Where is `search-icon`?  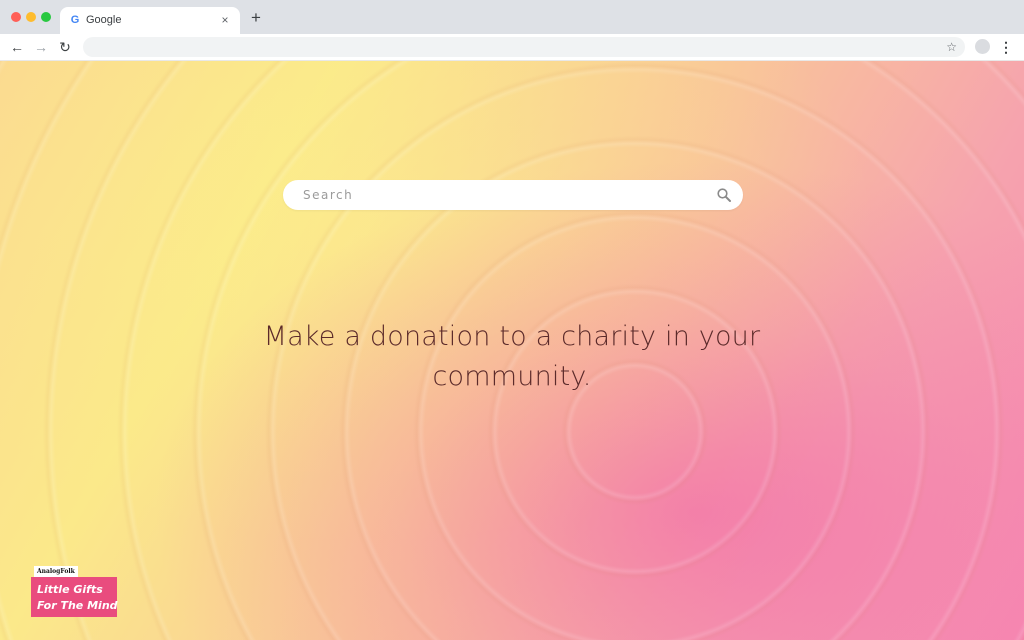 search-icon is located at coordinates (724, 195).